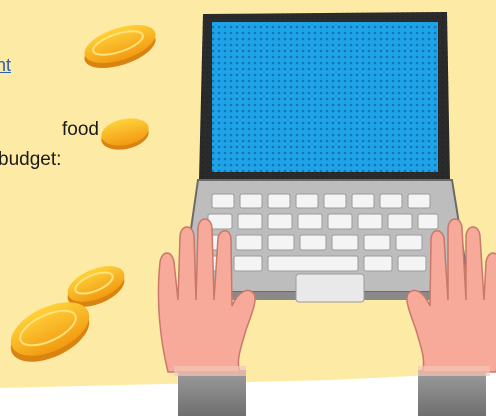  I want to click on article-link: ht, so click(5, 65).